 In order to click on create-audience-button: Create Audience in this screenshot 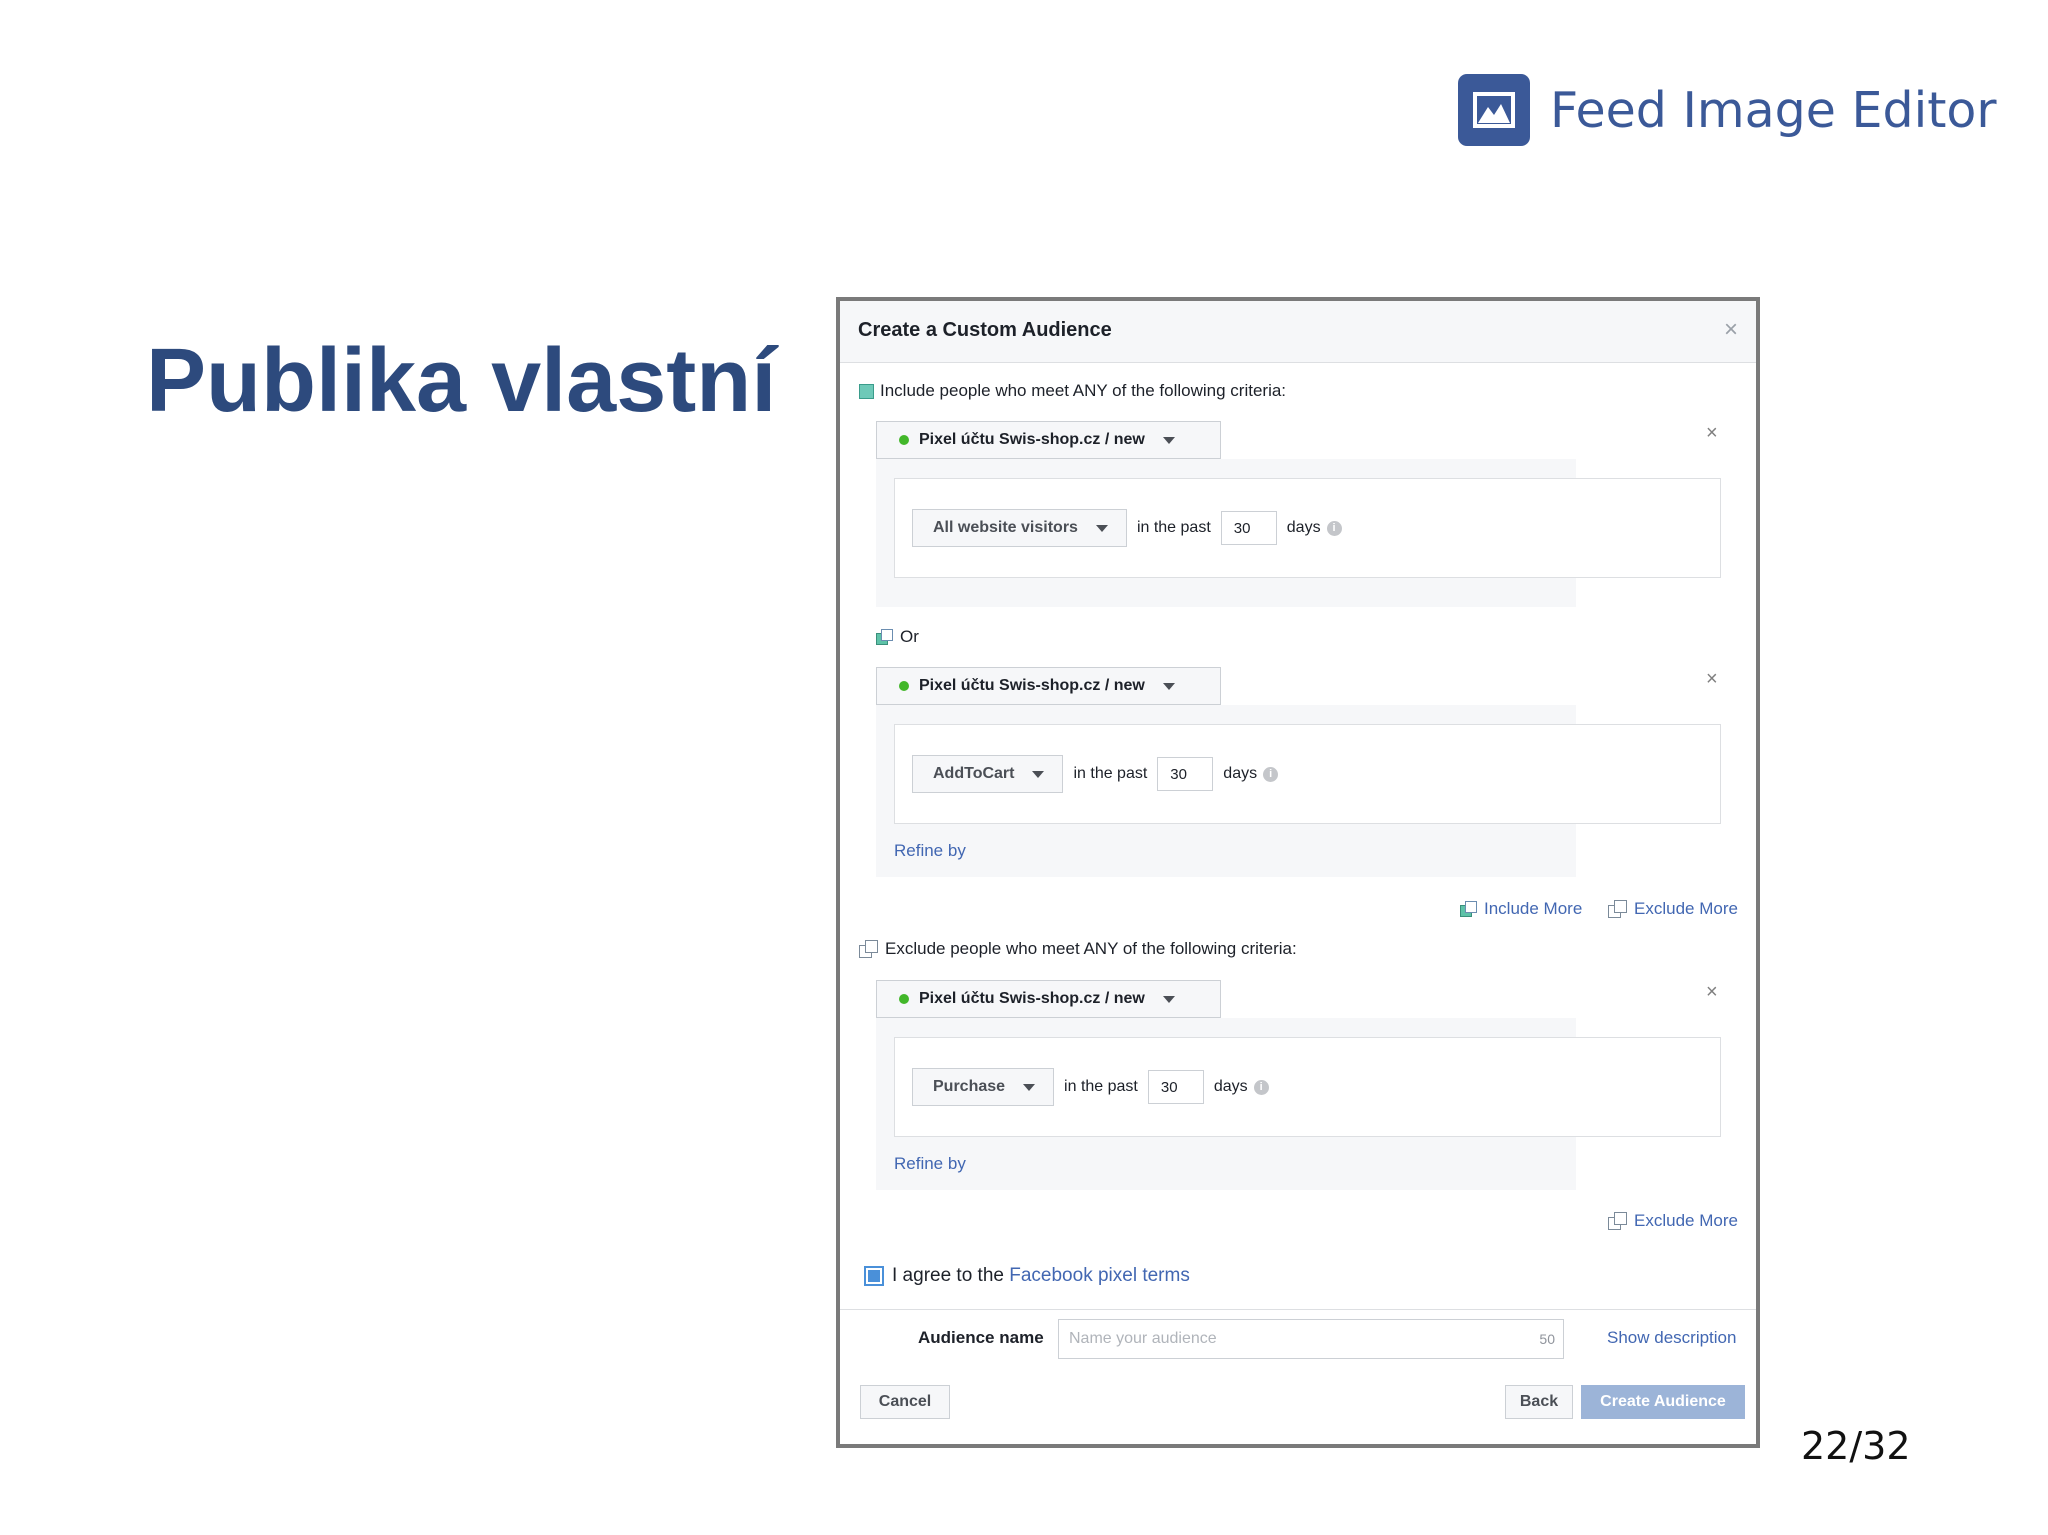, I will do `click(1663, 1402)`.